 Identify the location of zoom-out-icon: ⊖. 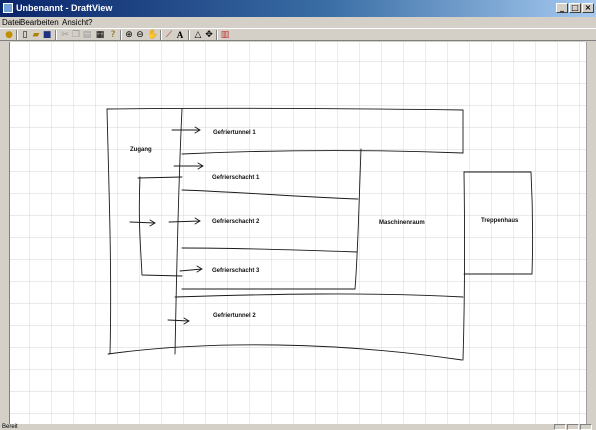
(140, 35).